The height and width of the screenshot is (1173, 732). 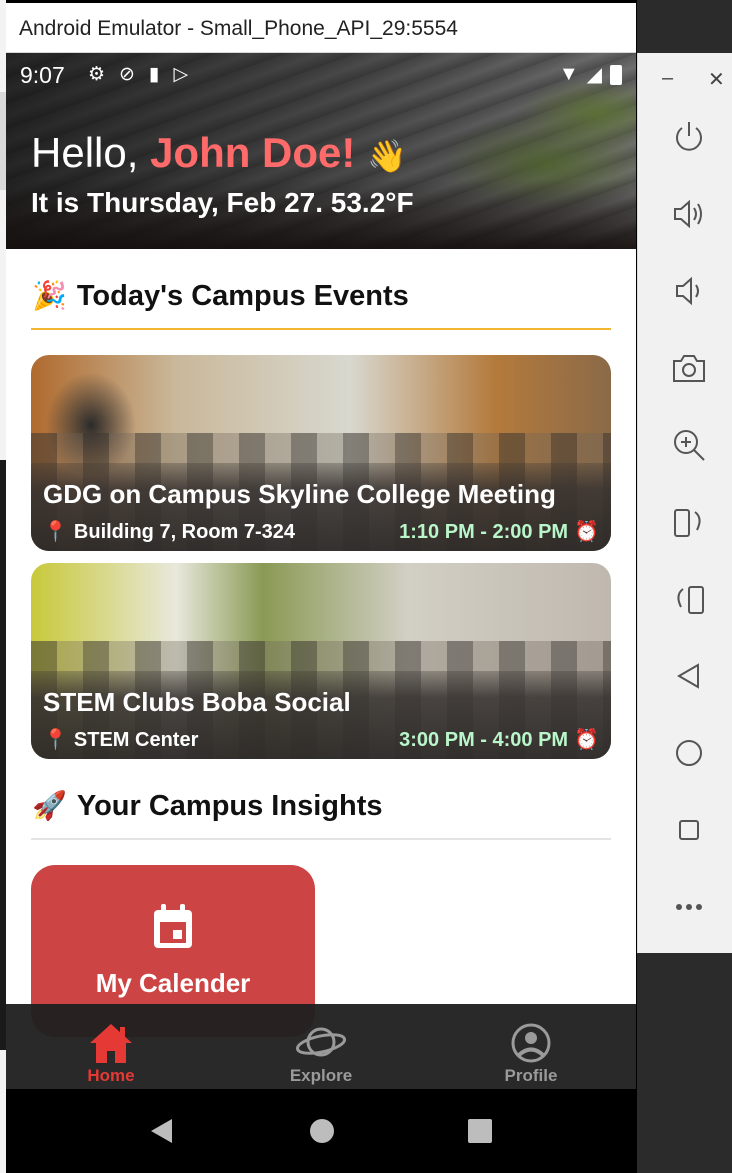 What do you see at coordinates (568, 74) in the screenshot?
I see `wifi-icon: ▼` at bounding box center [568, 74].